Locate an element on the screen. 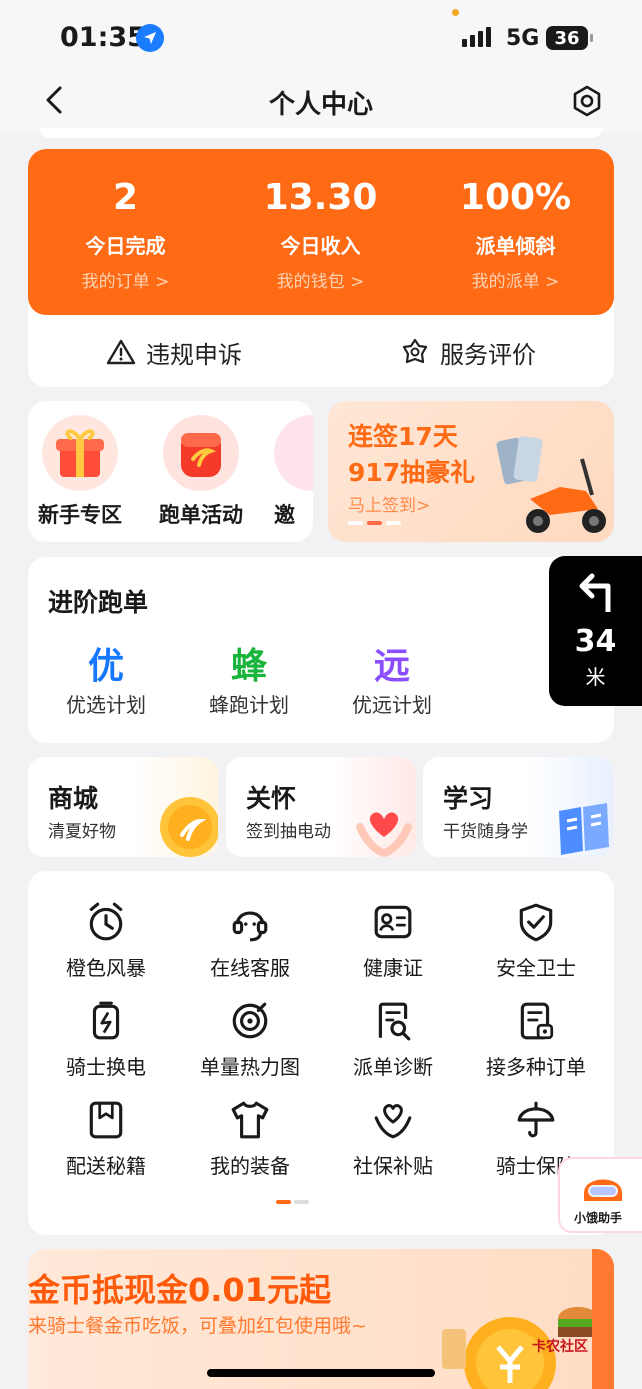 This screenshot has height=1389, width=642. multi-order-icon is located at coordinates (536, 1021).